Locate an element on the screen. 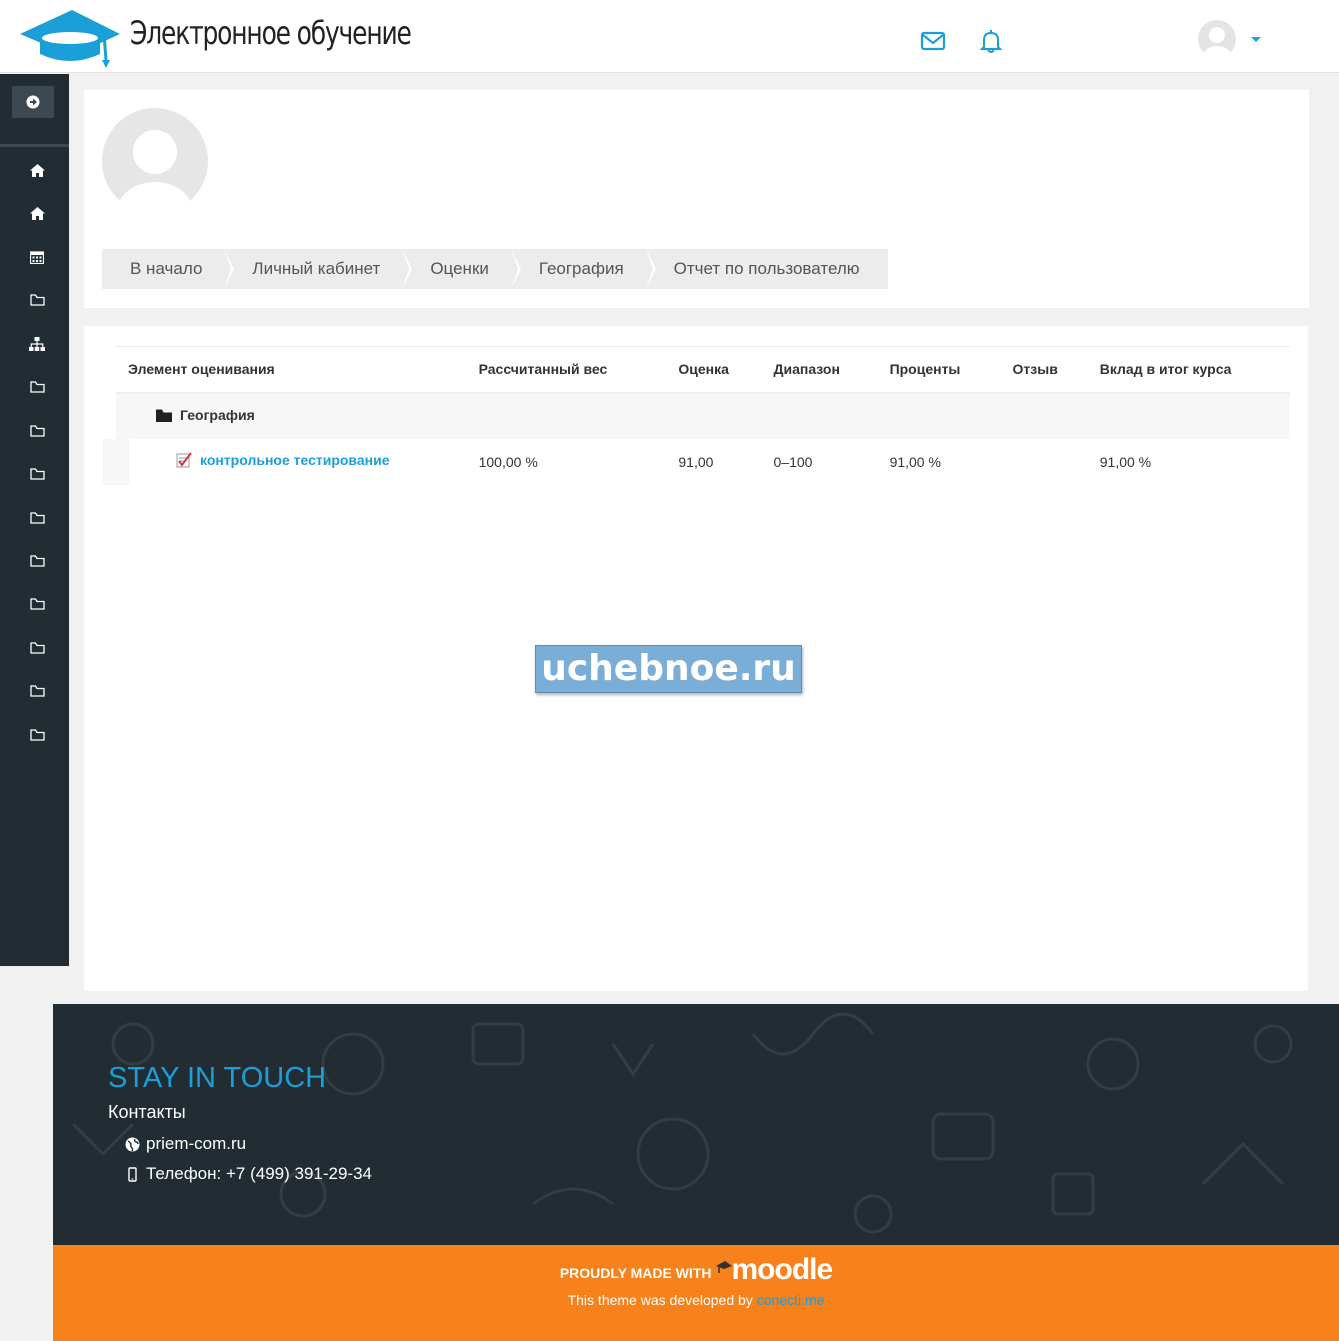 This screenshot has width=1339, height=1341. sidebar is located at coordinates (34, 520).